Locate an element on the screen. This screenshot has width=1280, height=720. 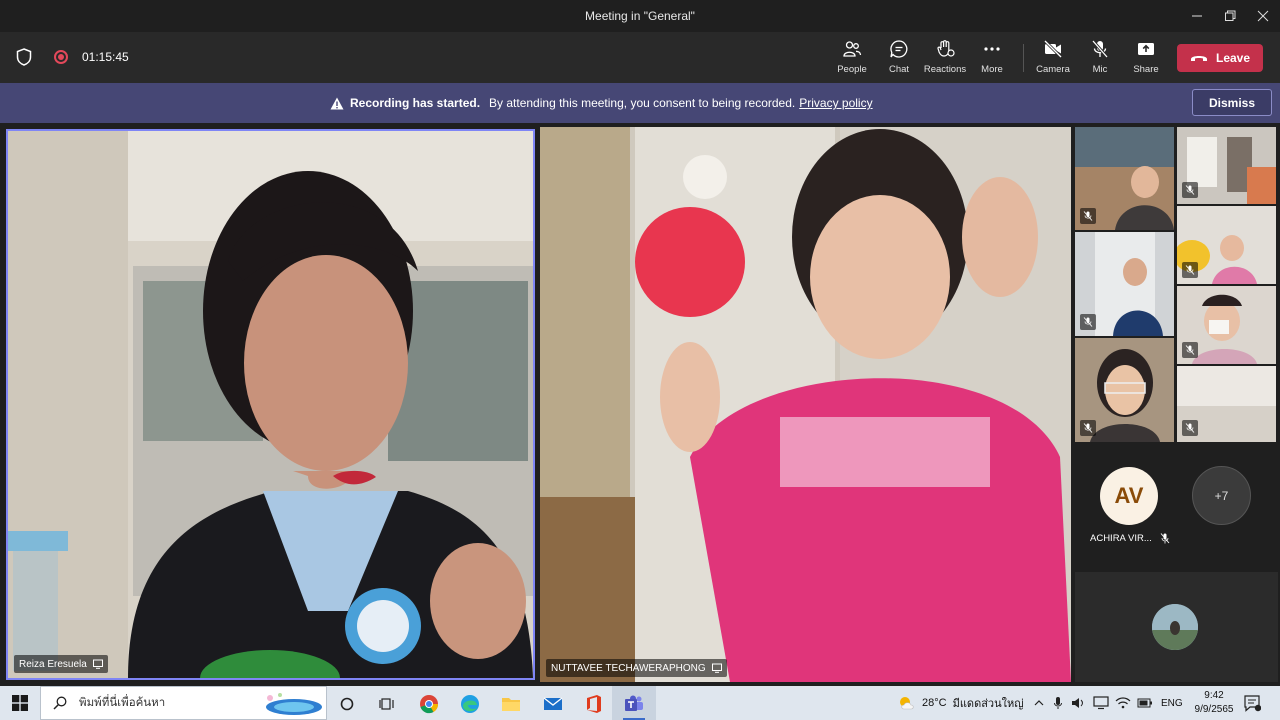
privacy-policy-link: Privacy policy is located at coordinates (835, 103).